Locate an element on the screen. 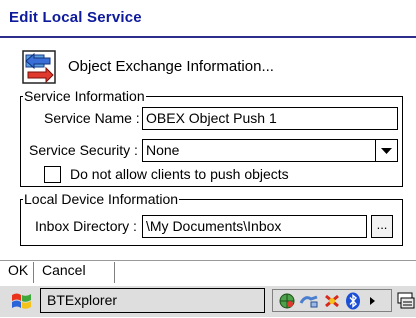 The image size is (416, 318). taskbar-app-button: BTExplorer is located at coordinates (152, 300).